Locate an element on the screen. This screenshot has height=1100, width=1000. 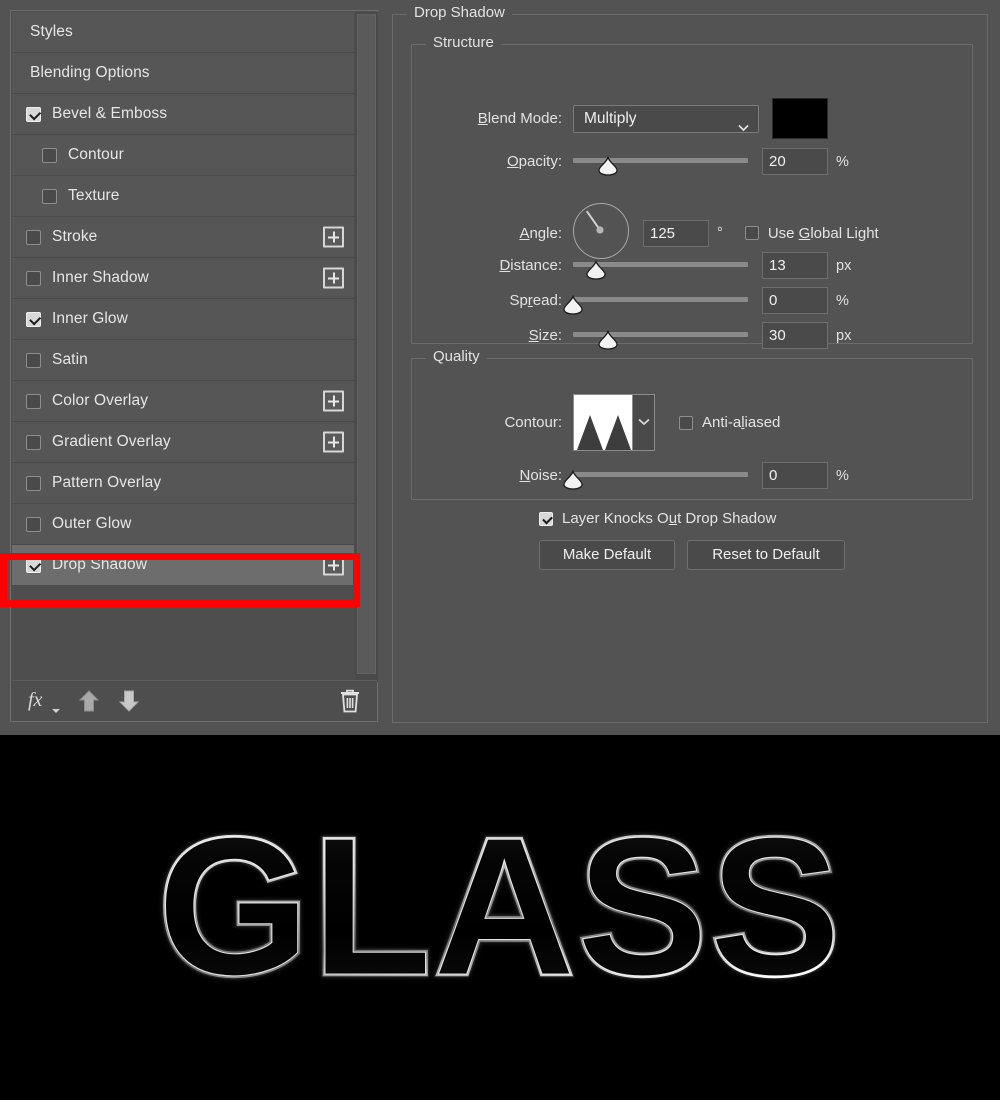
size-input: 30 is located at coordinates (795, 335).